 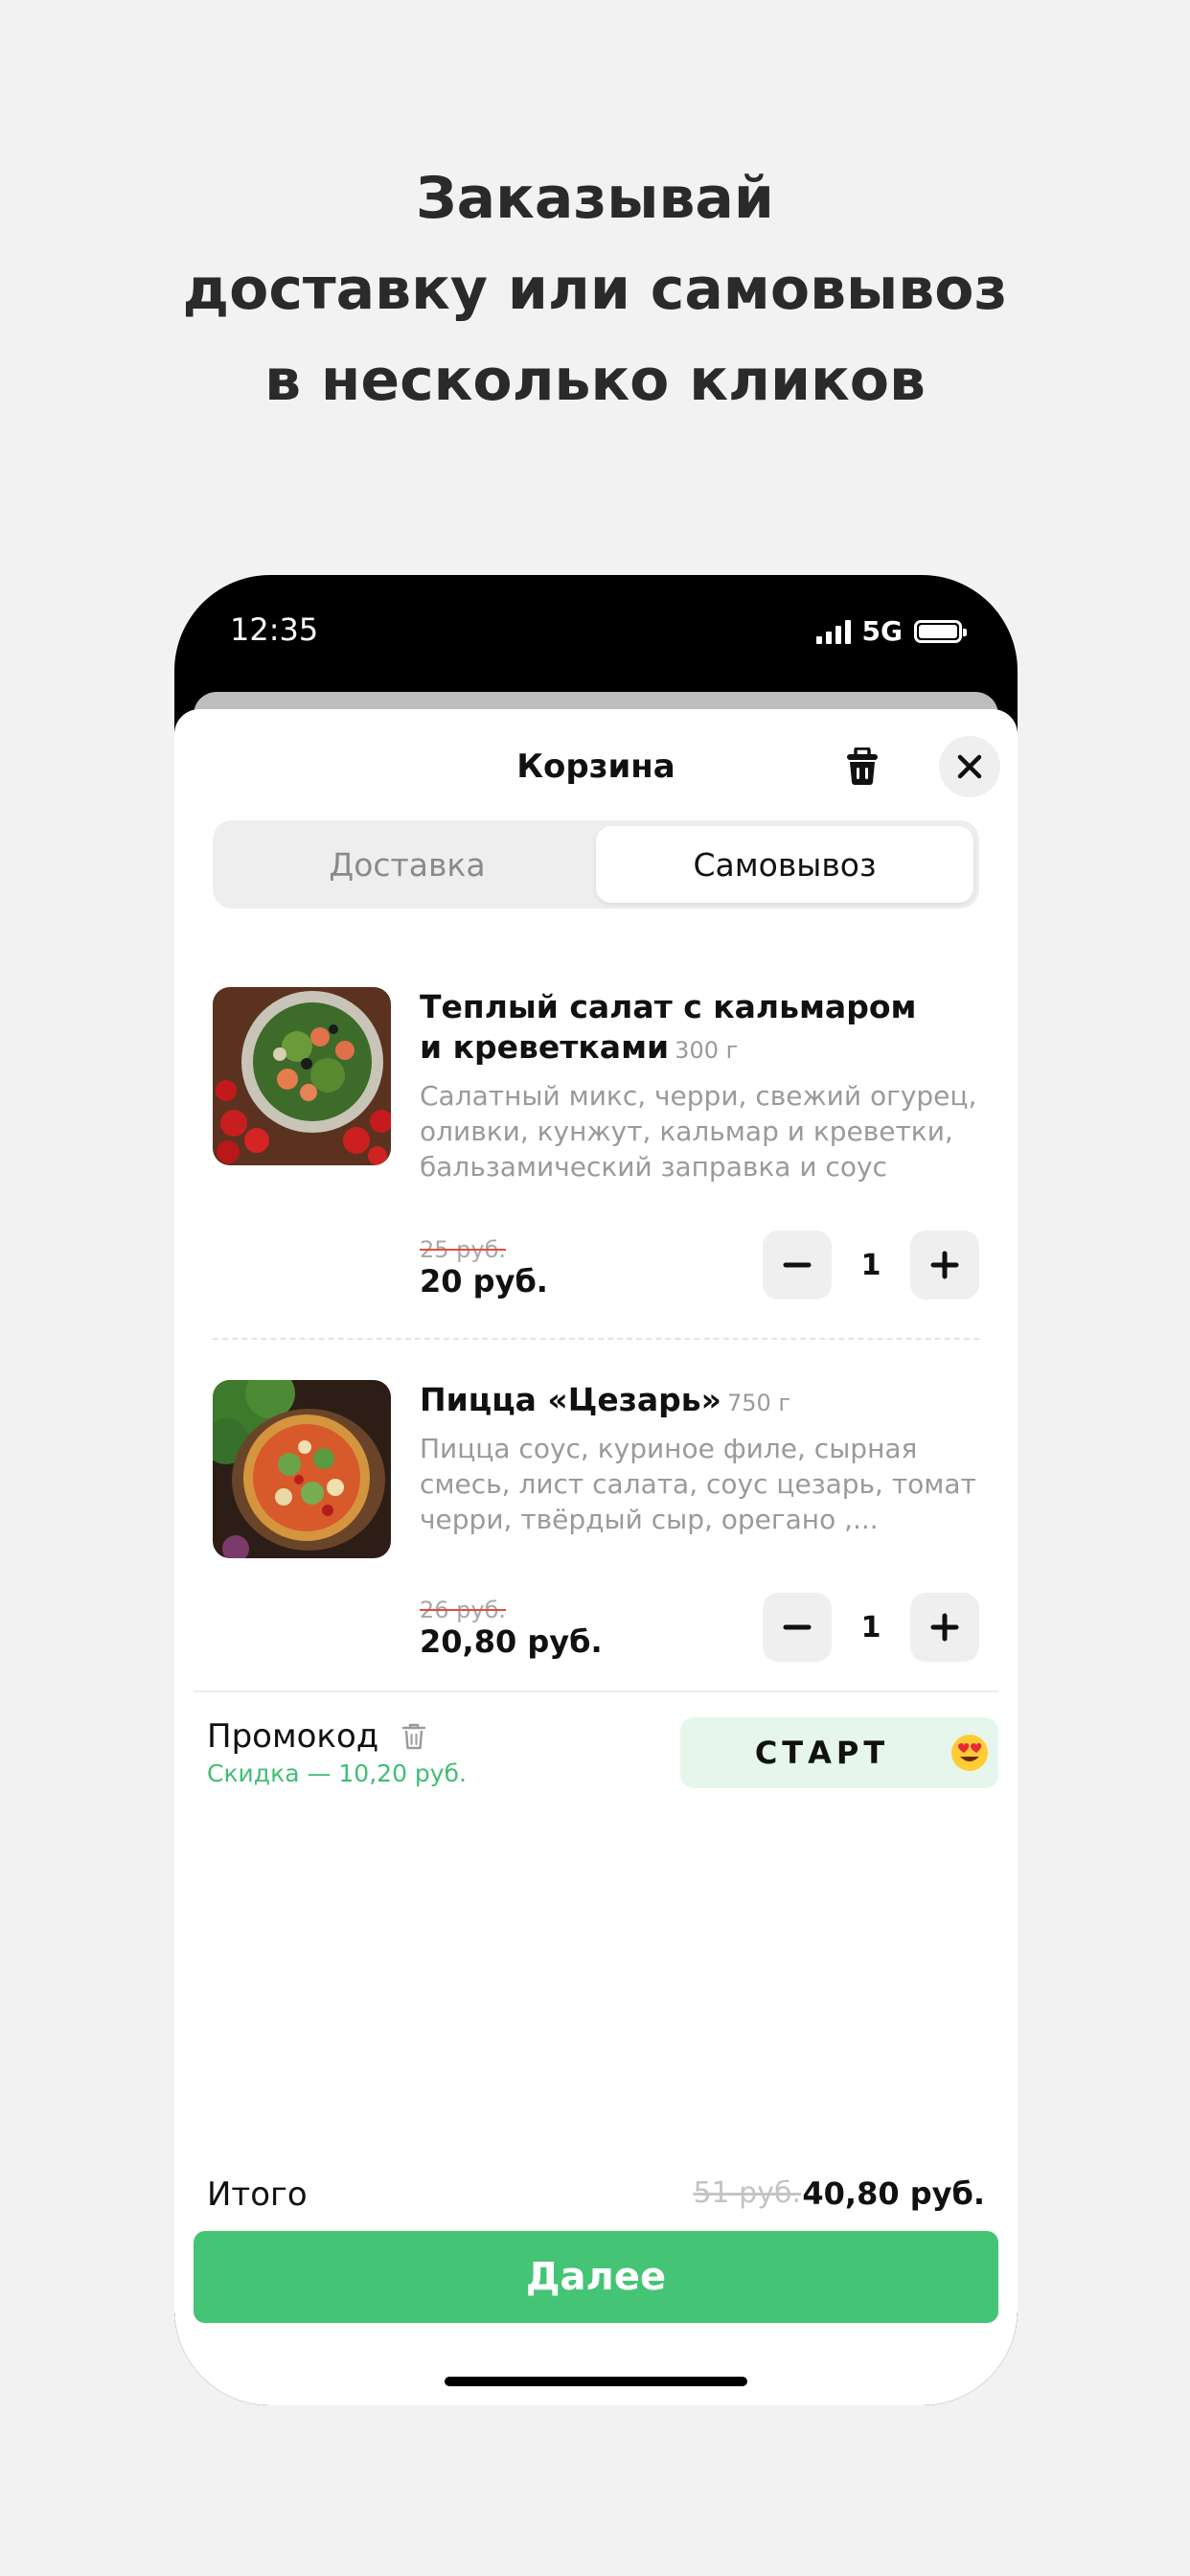 What do you see at coordinates (596, 2381) in the screenshot?
I see `home-indicator` at bounding box center [596, 2381].